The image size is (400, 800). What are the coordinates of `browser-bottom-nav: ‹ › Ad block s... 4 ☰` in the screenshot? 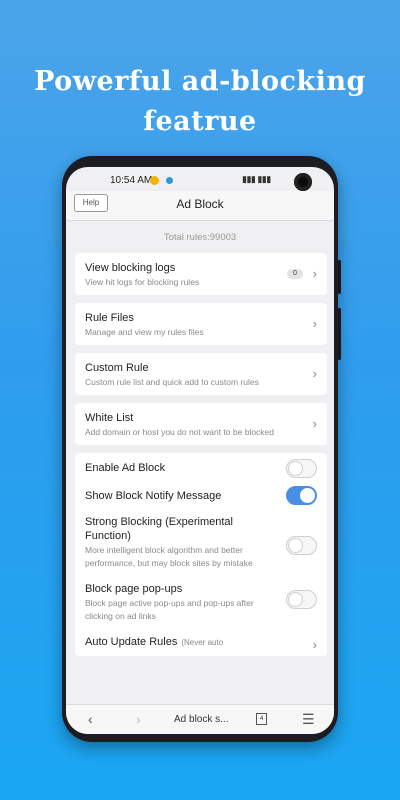 It's located at (200, 719).